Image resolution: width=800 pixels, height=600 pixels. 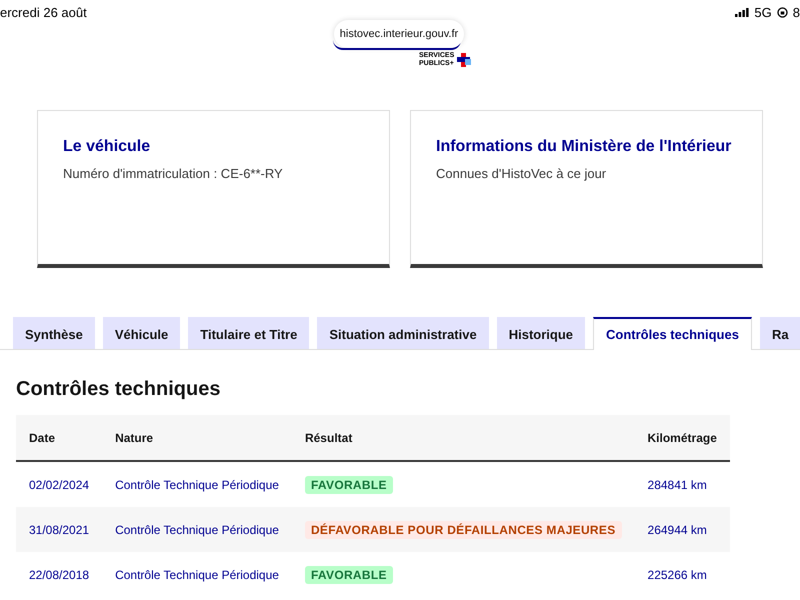 I want to click on card-subtitle: Connues d'HistoVec à ce jour, so click(x=522, y=173).